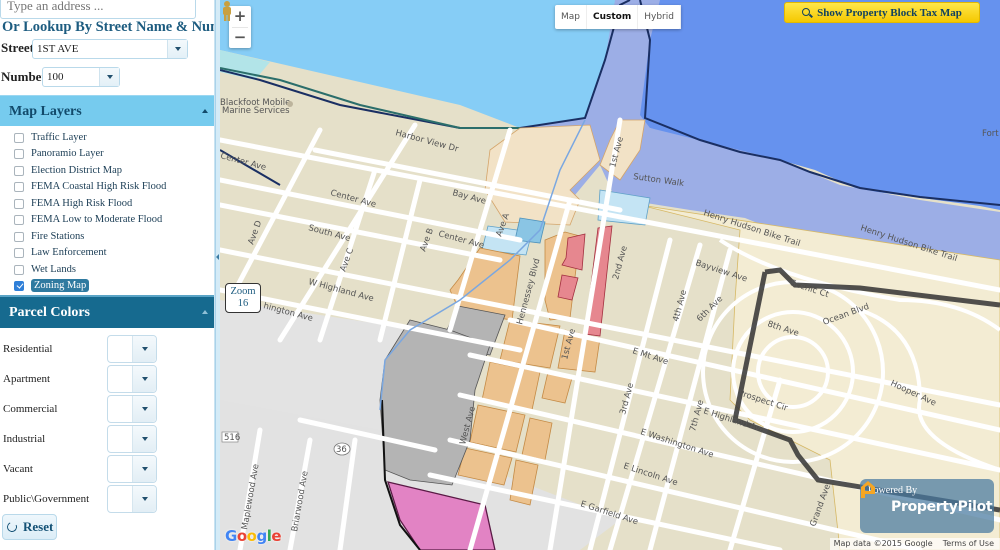 Image resolution: width=1000 pixels, height=550 pixels. Describe the element at coordinates (227, 11) in the screenshot. I see `pegman-icon` at that location.